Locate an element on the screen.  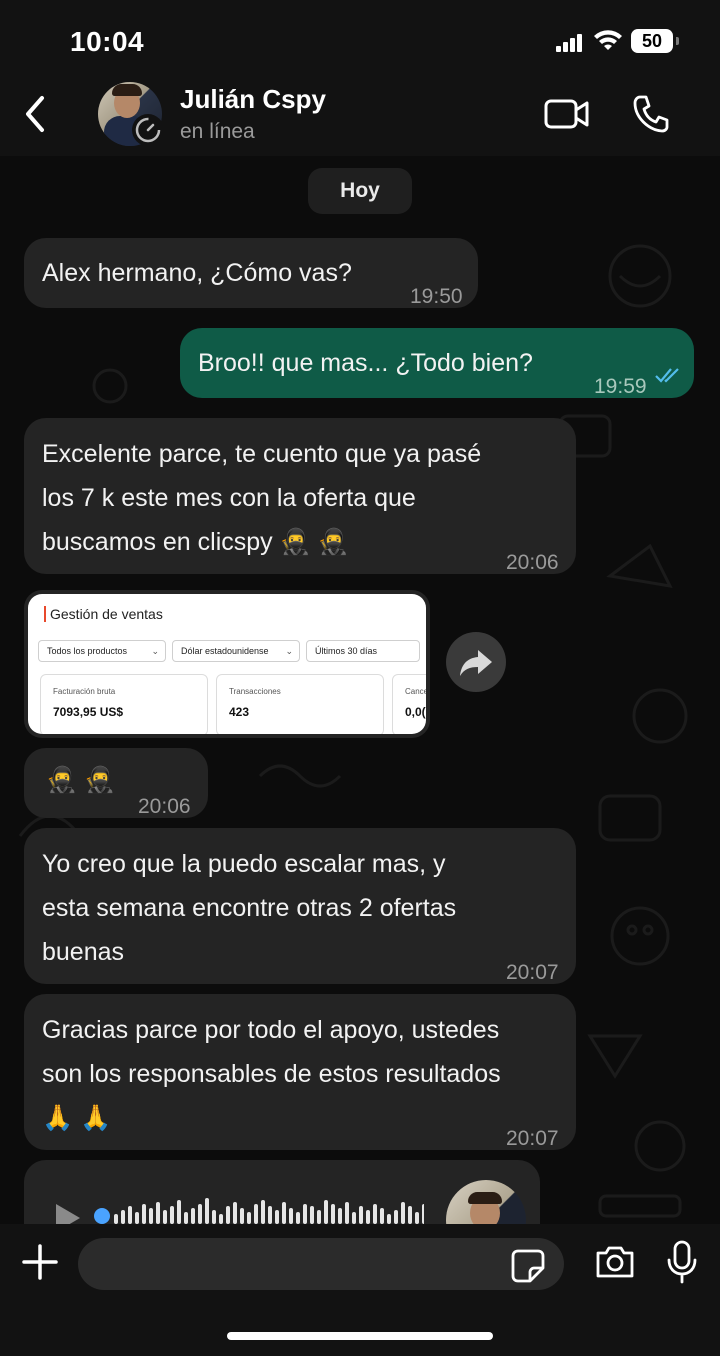
cellular-signal-icon is located at coordinates (571, 42).